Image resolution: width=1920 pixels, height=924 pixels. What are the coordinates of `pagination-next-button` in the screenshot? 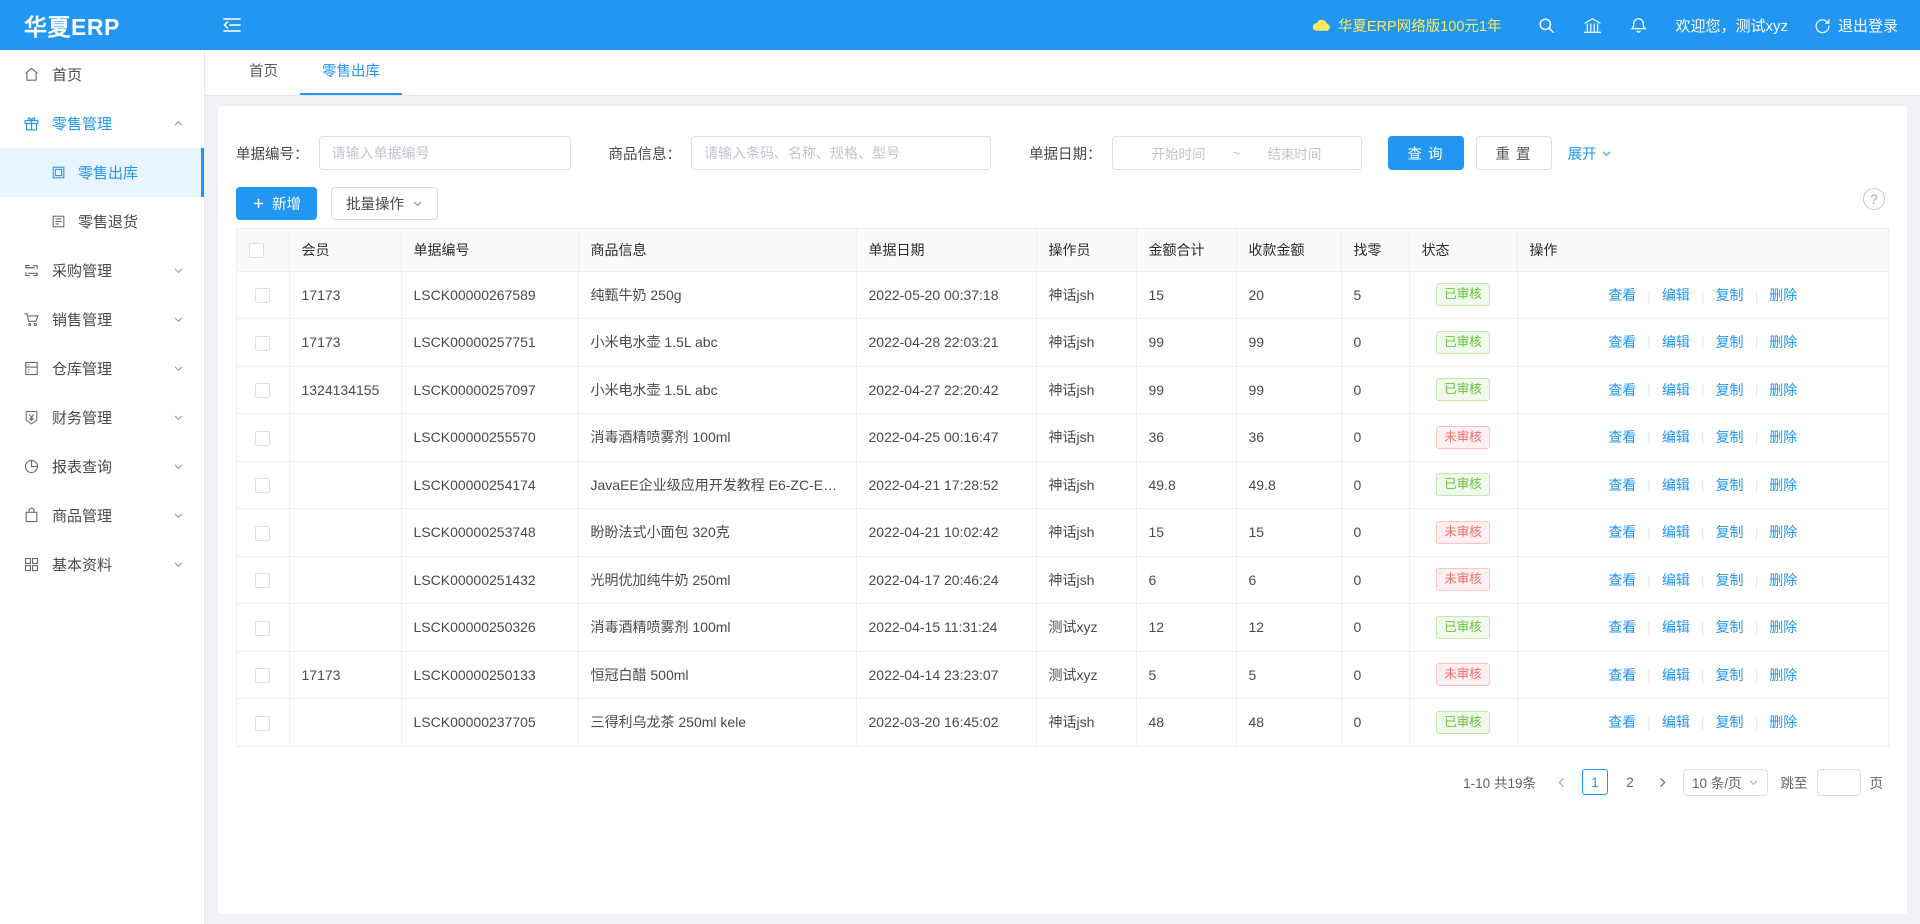 It's located at (1663, 782).